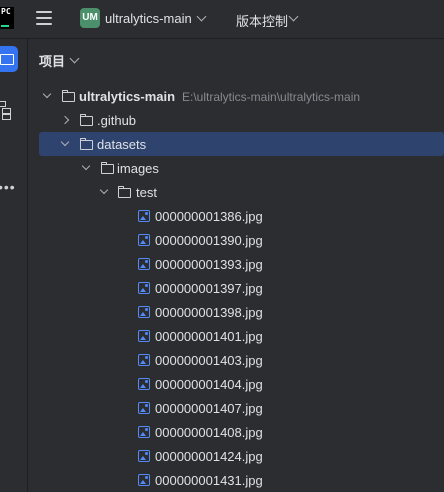 Image resolution: width=444 pixels, height=492 pixels. Describe the element at coordinates (209, 216) in the screenshot. I see `tree-label-file: 000000001386.jpg` at that location.